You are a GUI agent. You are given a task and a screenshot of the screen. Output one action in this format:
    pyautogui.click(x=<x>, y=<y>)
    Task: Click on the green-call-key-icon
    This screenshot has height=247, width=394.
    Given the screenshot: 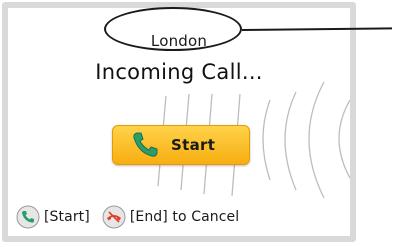 What is the action you would take?
    pyautogui.click(x=28, y=217)
    